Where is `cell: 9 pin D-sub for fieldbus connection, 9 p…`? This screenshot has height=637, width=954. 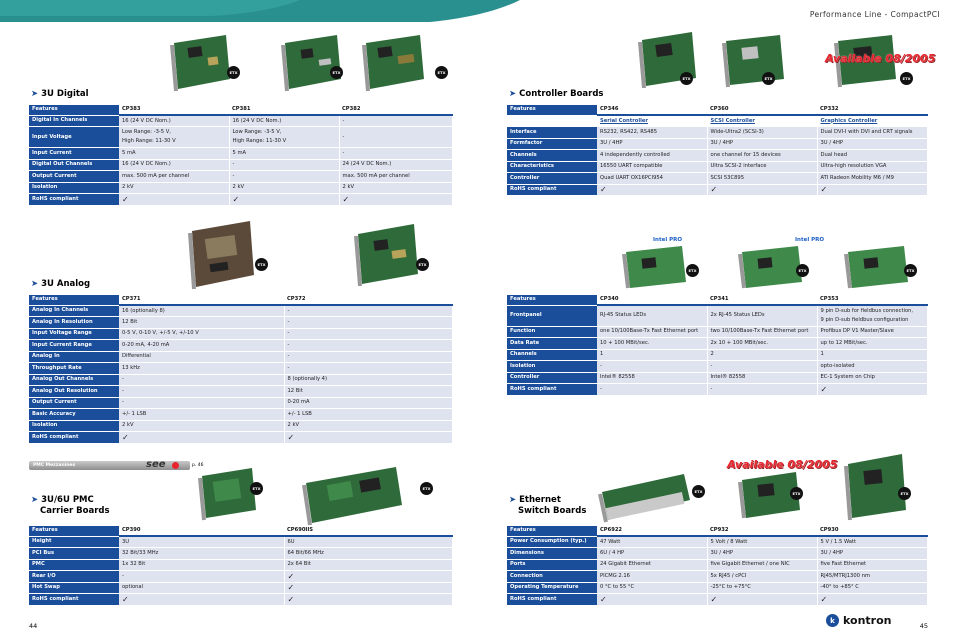 cell: 9 pin D-sub for fieldbus connection, 9 p… is located at coordinates (872, 316).